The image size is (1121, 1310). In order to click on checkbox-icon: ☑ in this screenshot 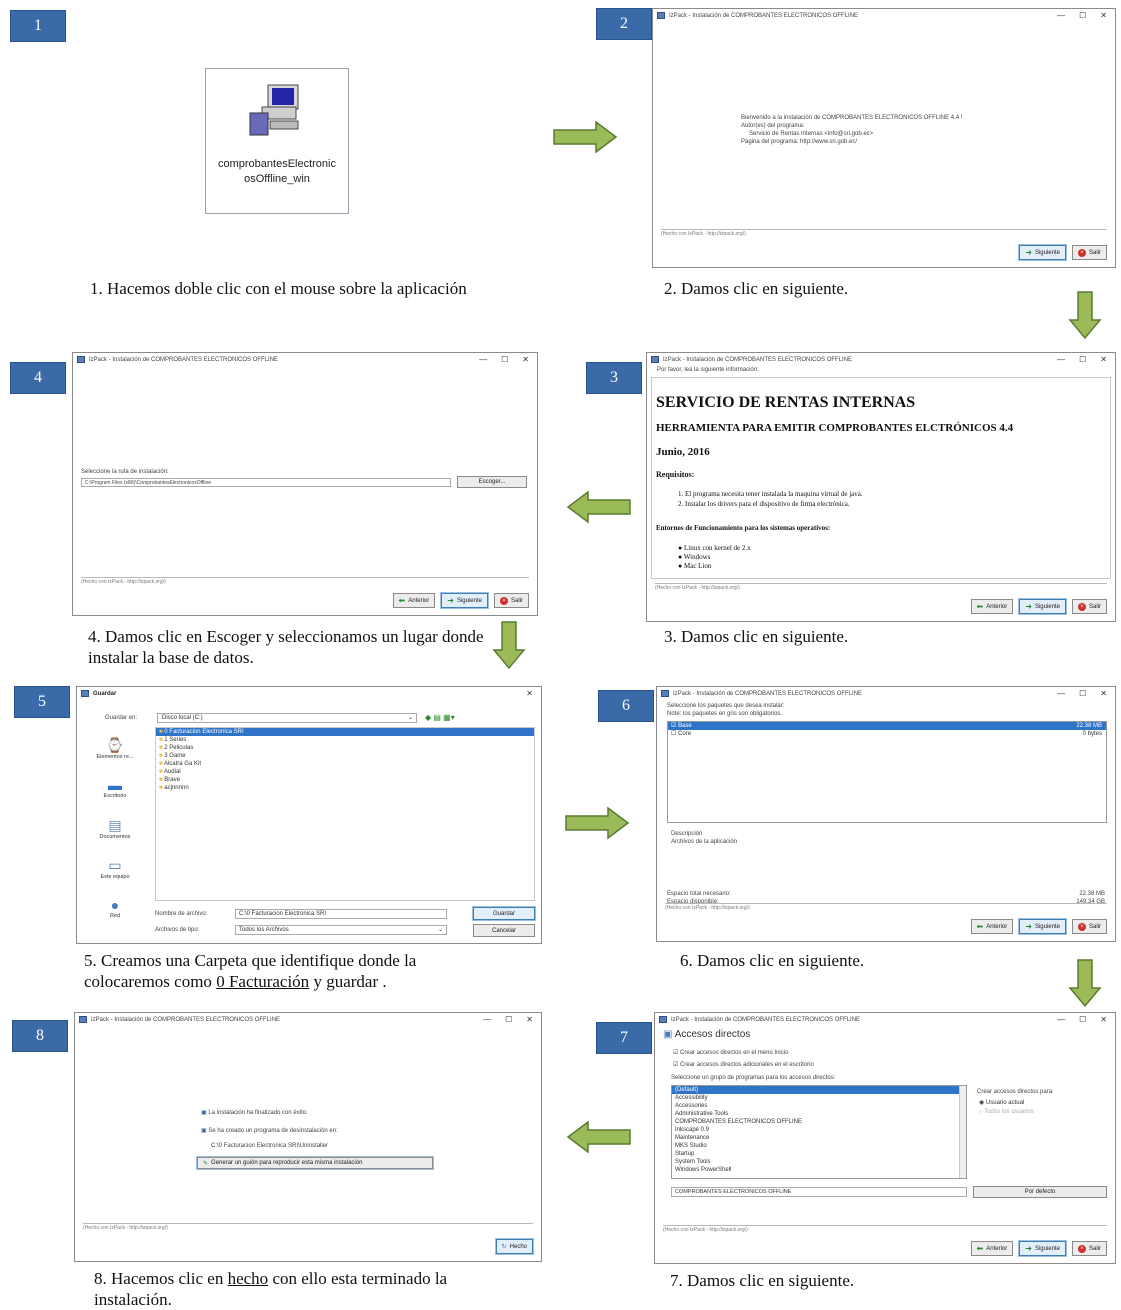, I will do `click(673, 726)`.